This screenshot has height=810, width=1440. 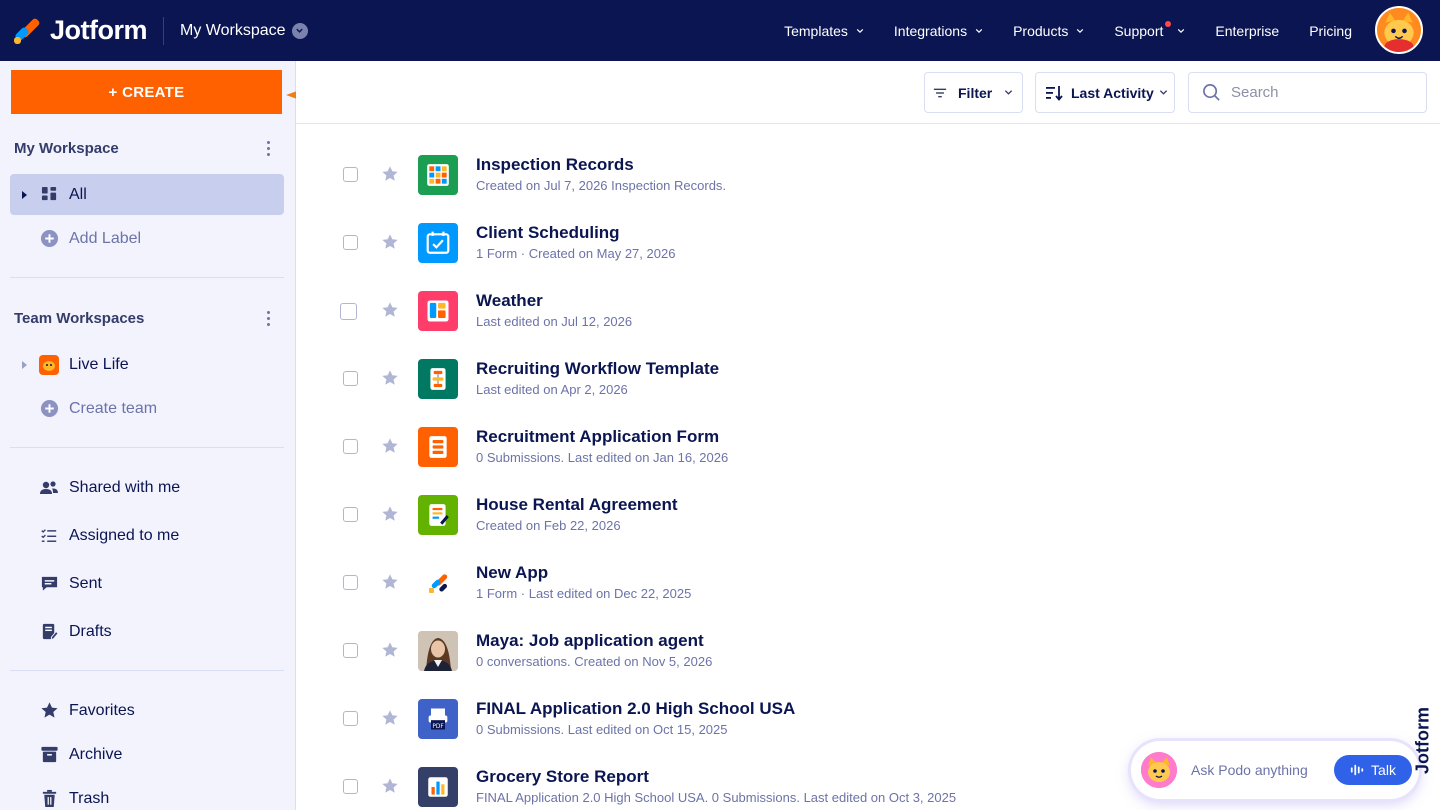 What do you see at coordinates (1048, 31) in the screenshot?
I see `nav-products: Products` at bounding box center [1048, 31].